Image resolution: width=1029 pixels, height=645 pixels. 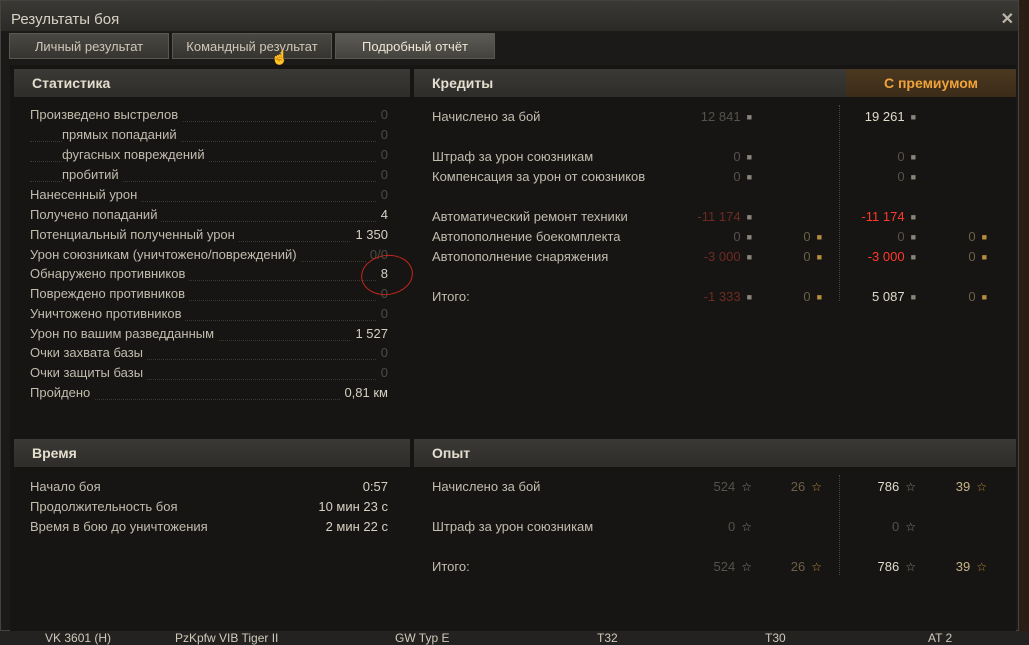 What do you see at coordinates (209, 274) in the screenshot?
I see `stats-row: Обнаружено противников 8` at bounding box center [209, 274].